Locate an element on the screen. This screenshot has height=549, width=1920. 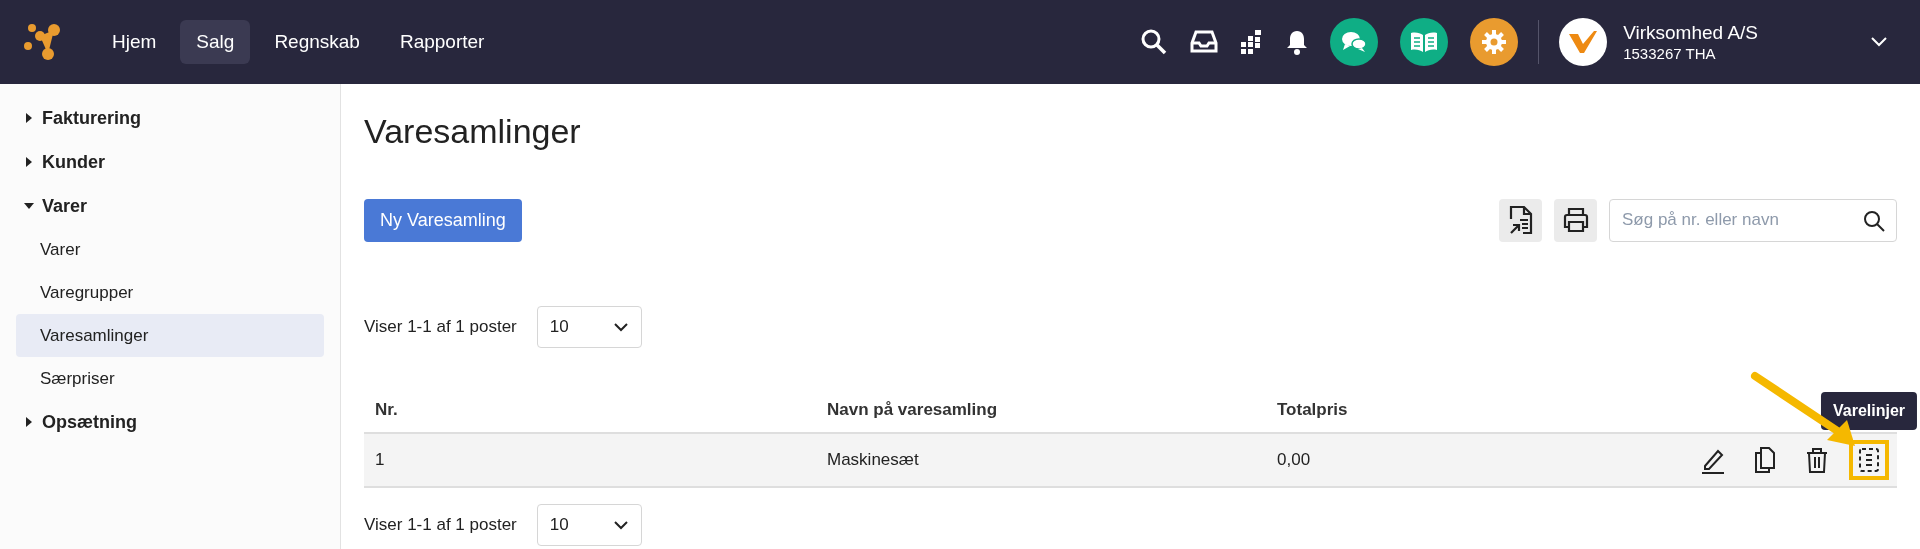
column-header: Nr. is located at coordinates (386, 409).